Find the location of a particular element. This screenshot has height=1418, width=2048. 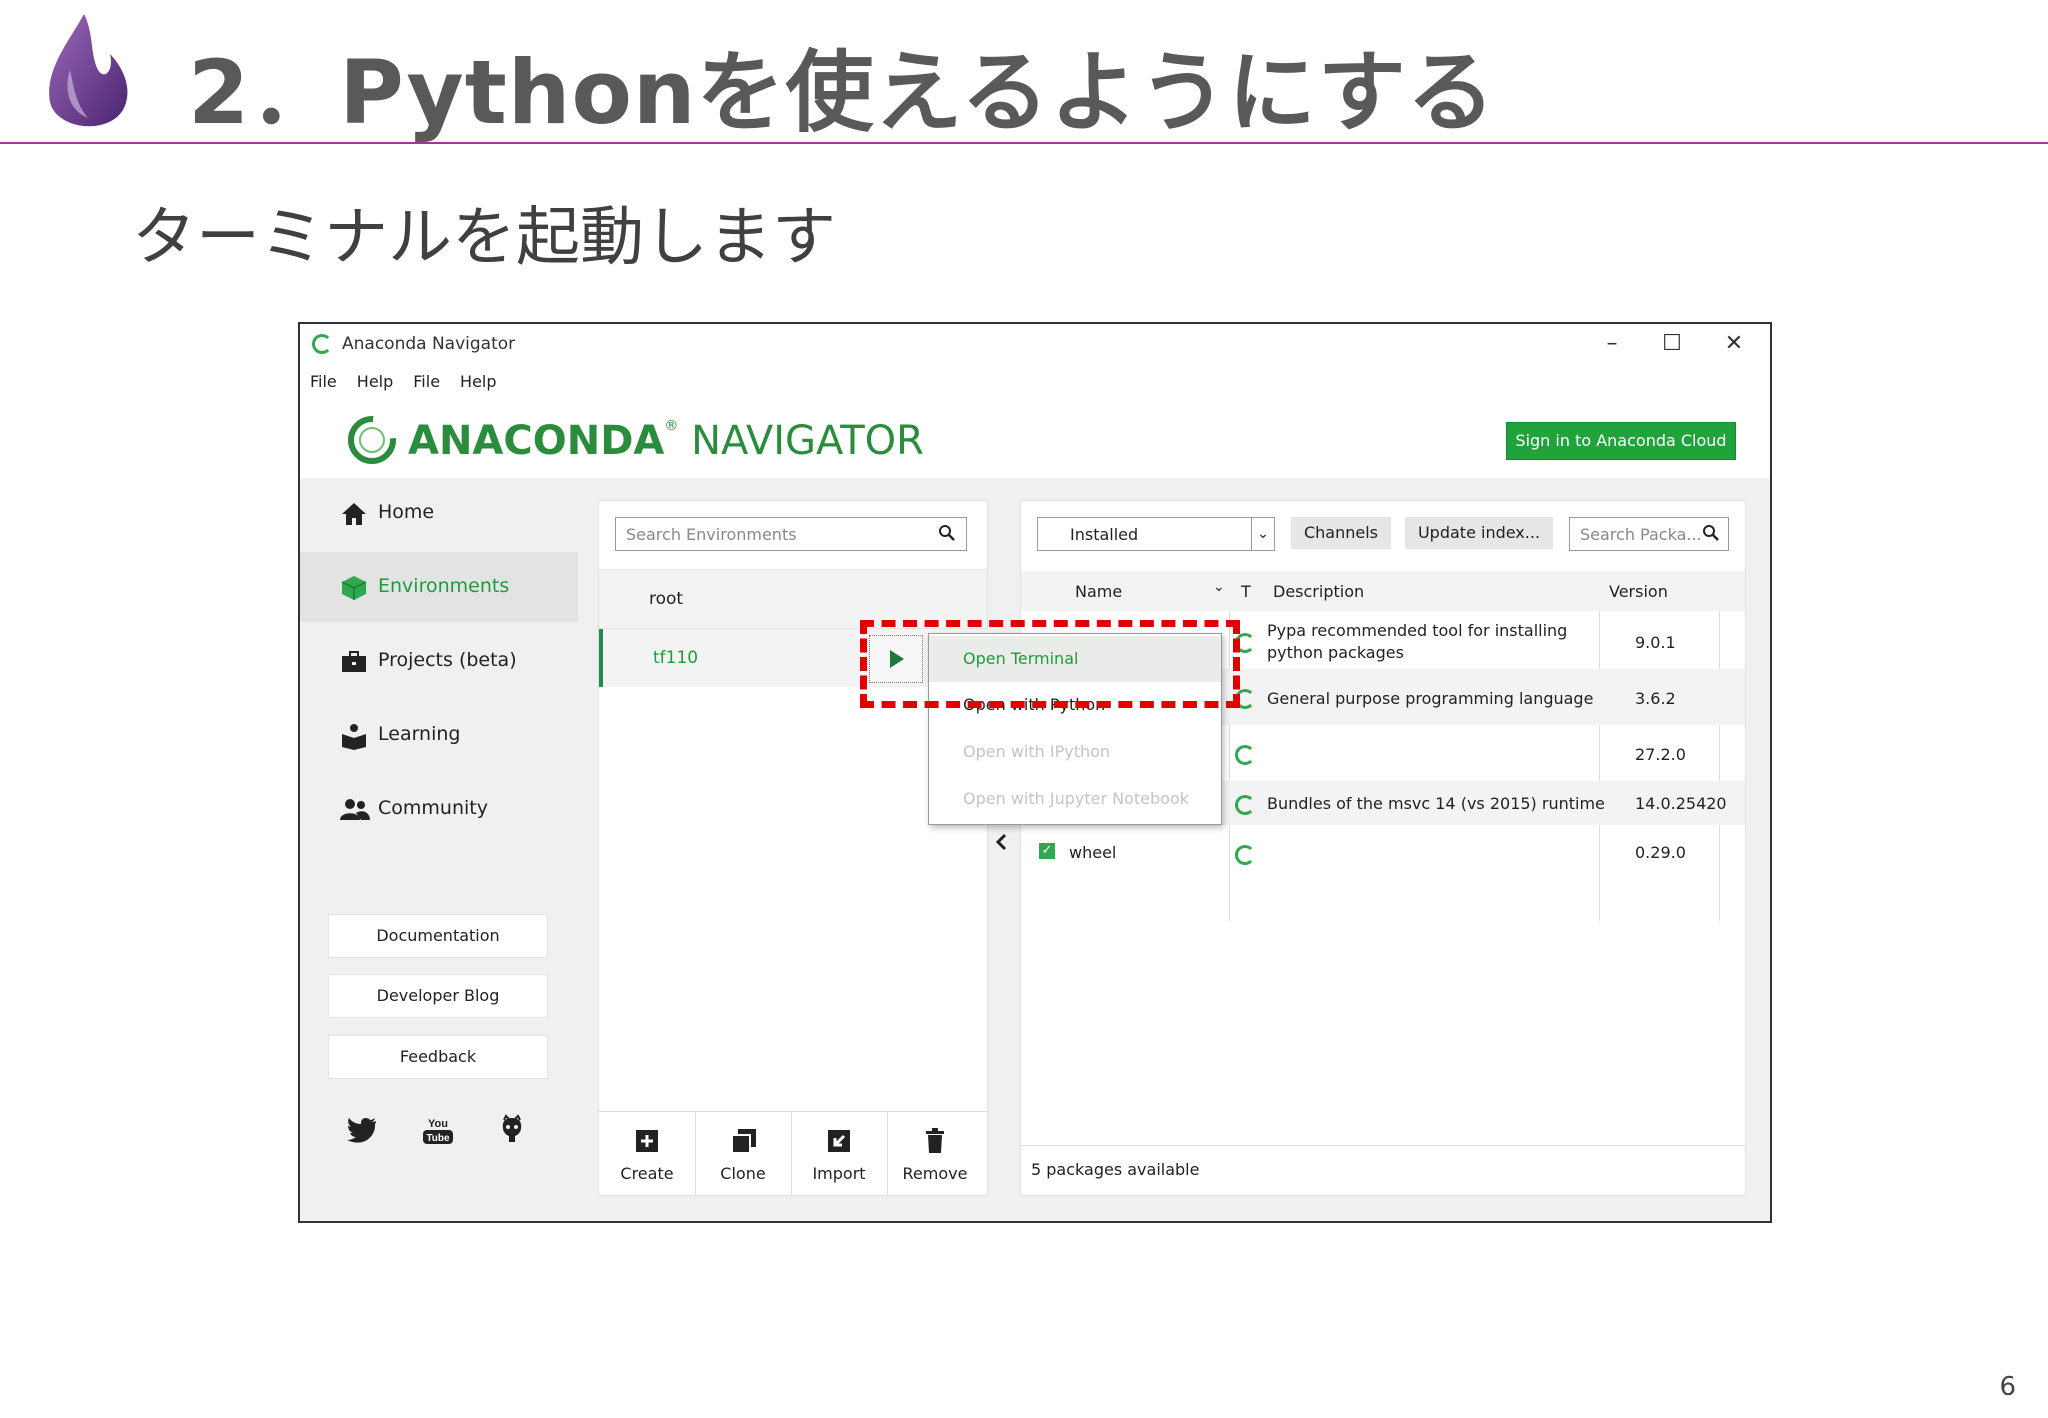

sidebar-item-learning: Learning is located at coordinates (439, 735).